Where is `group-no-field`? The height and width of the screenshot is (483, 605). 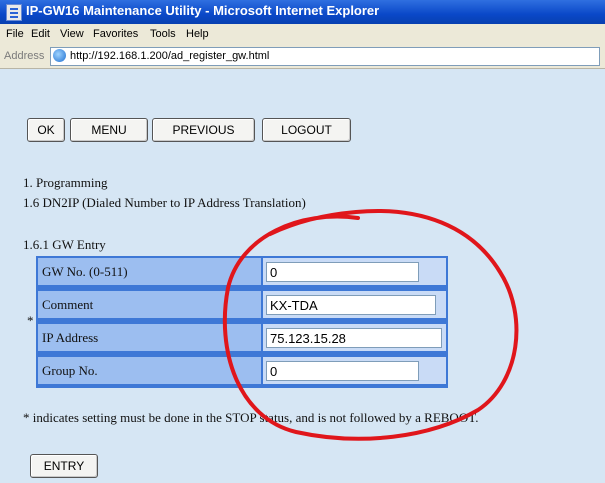 group-no-field is located at coordinates (342, 371).